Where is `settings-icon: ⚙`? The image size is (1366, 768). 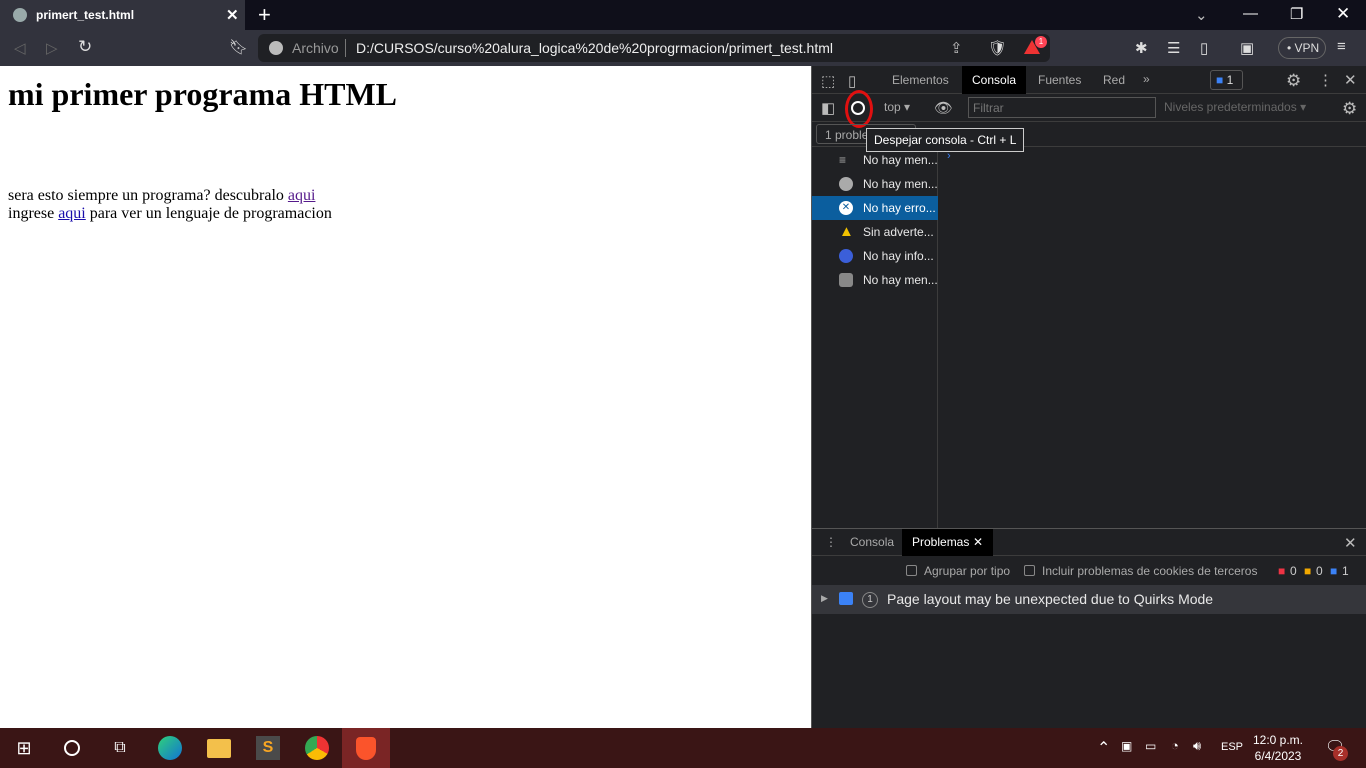
settings-icon: ⚙ is located at coordinates (1293, 81).